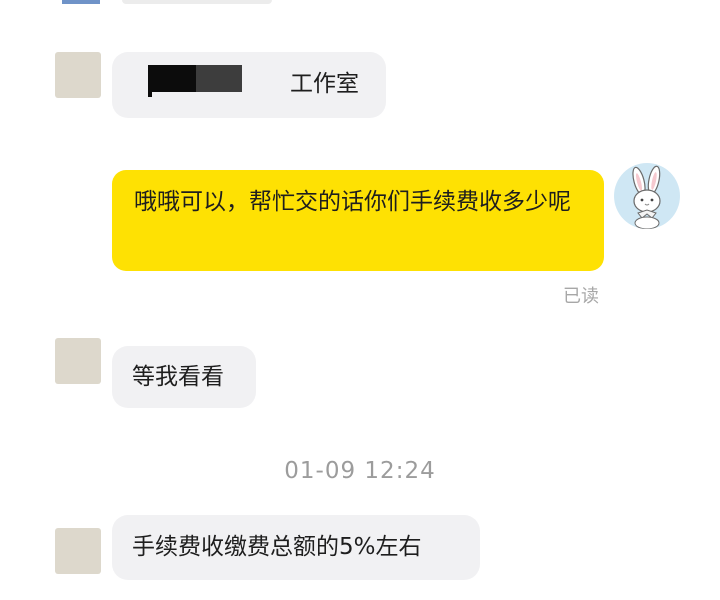  I want to click on read-status: 已读, so click(581, 296).